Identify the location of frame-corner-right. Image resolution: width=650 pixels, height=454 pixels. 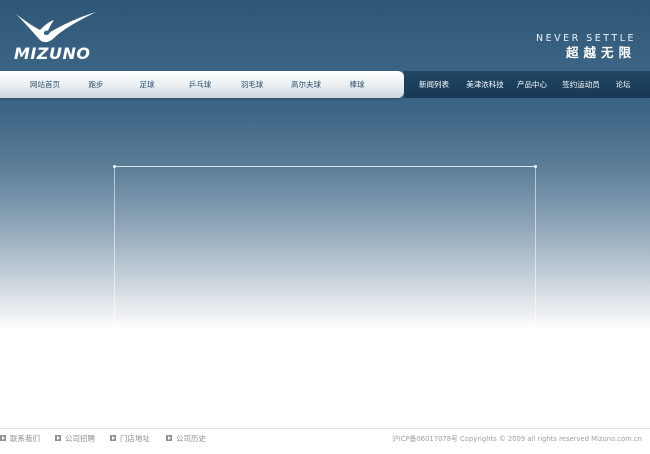
(535, 166).